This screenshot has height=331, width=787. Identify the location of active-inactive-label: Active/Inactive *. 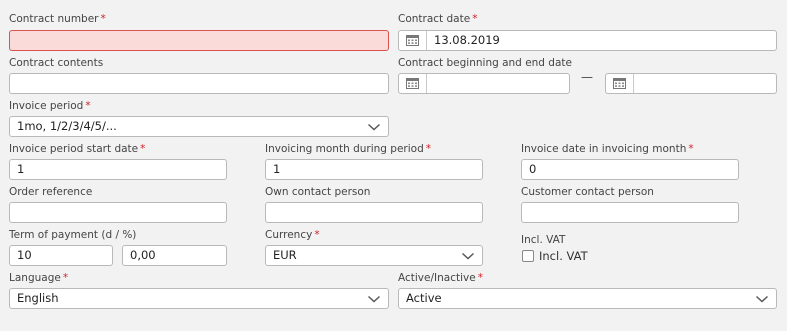
(440, 278).